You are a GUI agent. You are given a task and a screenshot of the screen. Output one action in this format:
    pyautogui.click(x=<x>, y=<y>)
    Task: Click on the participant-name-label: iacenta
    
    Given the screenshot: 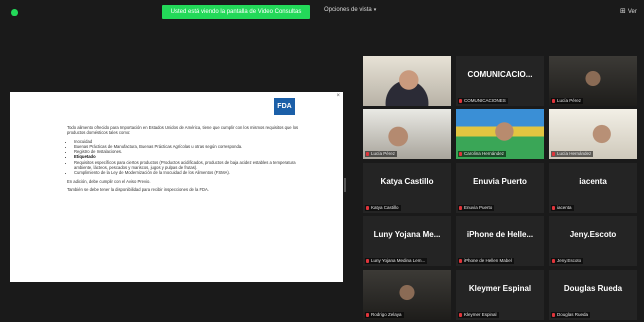 What is the action you would take?
    pyautogui.click(x=562, y=208)
    